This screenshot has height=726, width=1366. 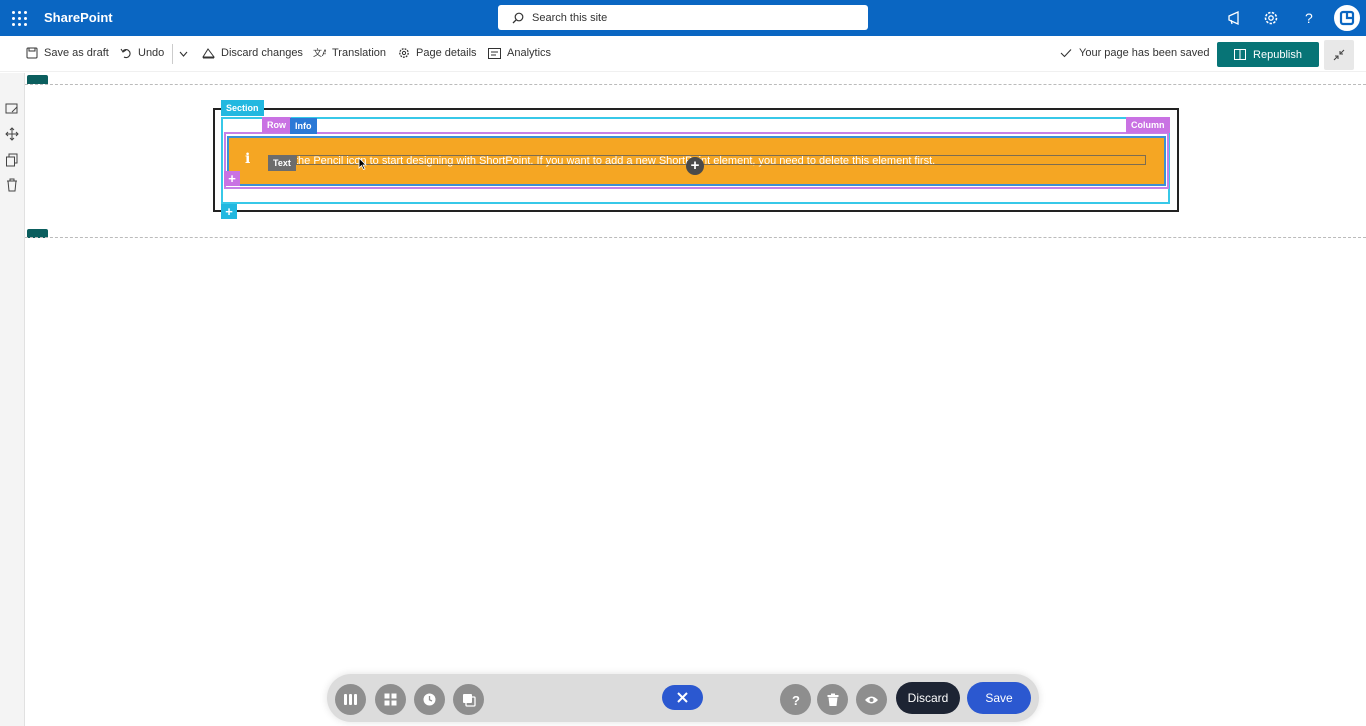 I want to click on search-icon, so click(x=518, y=17).